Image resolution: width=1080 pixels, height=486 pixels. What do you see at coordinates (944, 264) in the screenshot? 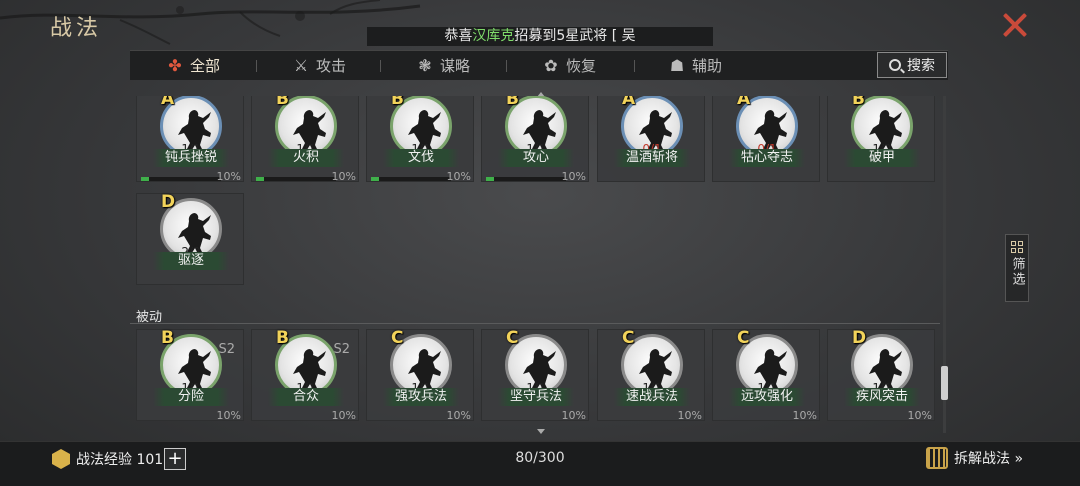
I see `list-scrollbar` at bounding box center [944, 264].